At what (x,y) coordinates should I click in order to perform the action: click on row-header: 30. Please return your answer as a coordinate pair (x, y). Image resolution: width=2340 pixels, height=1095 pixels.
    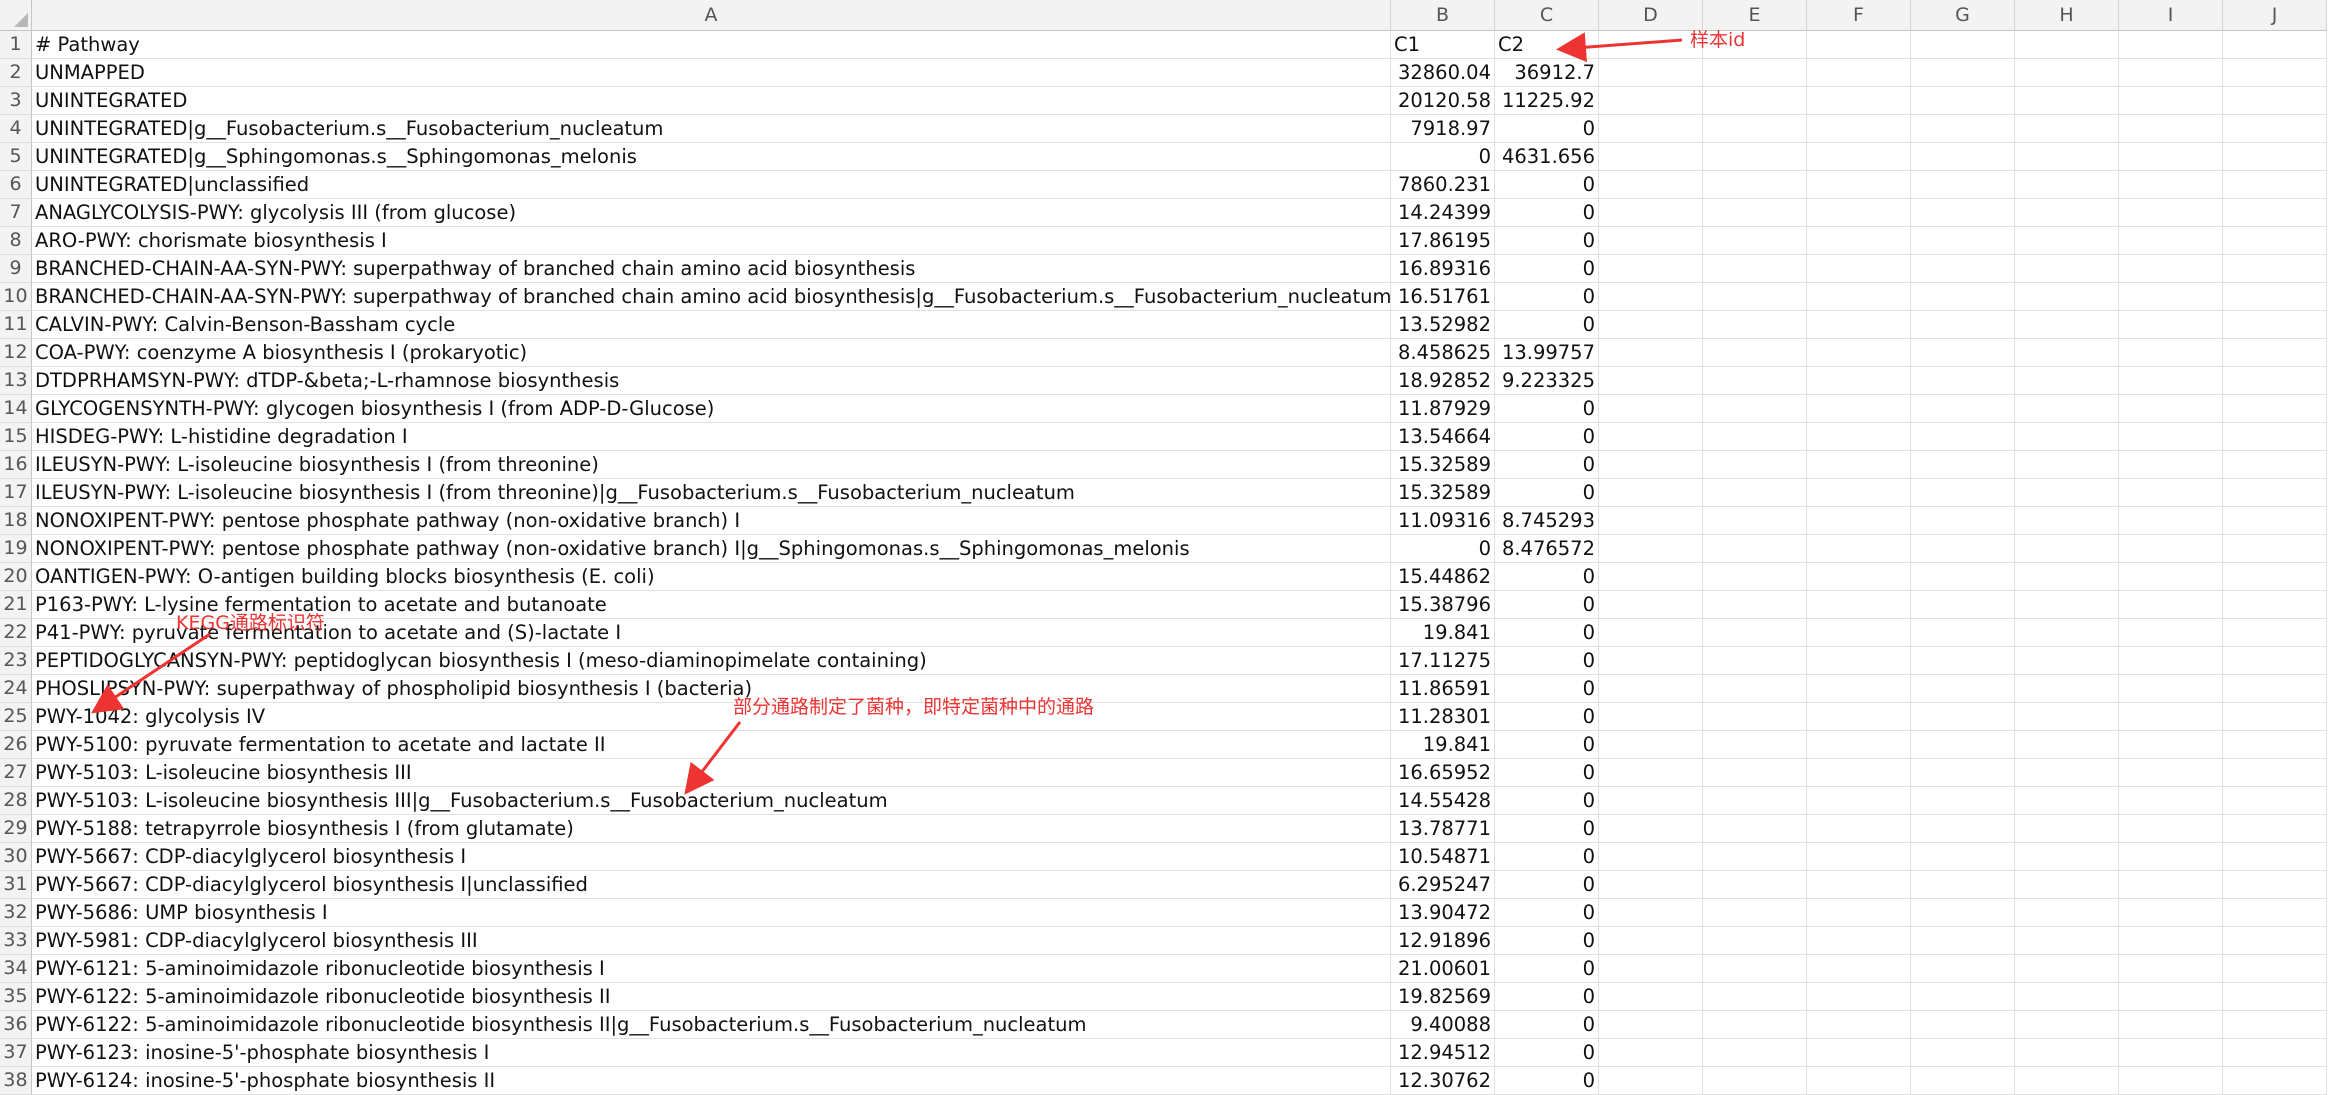
    Looking at the image, I should click on (16, 857).